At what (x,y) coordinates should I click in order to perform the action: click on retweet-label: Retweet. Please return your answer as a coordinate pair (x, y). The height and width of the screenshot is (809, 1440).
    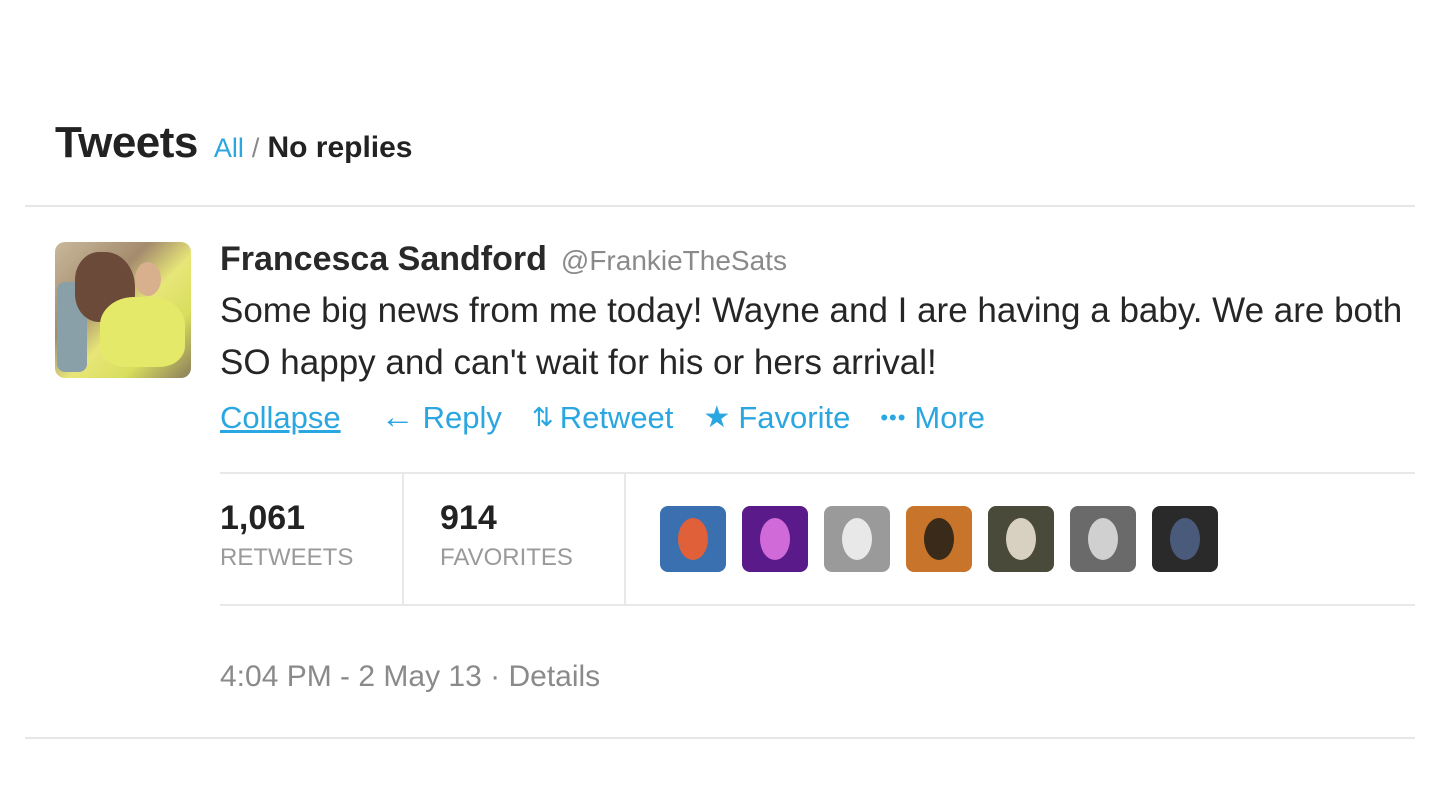
    Looking at the image, I should click on (616, 417).